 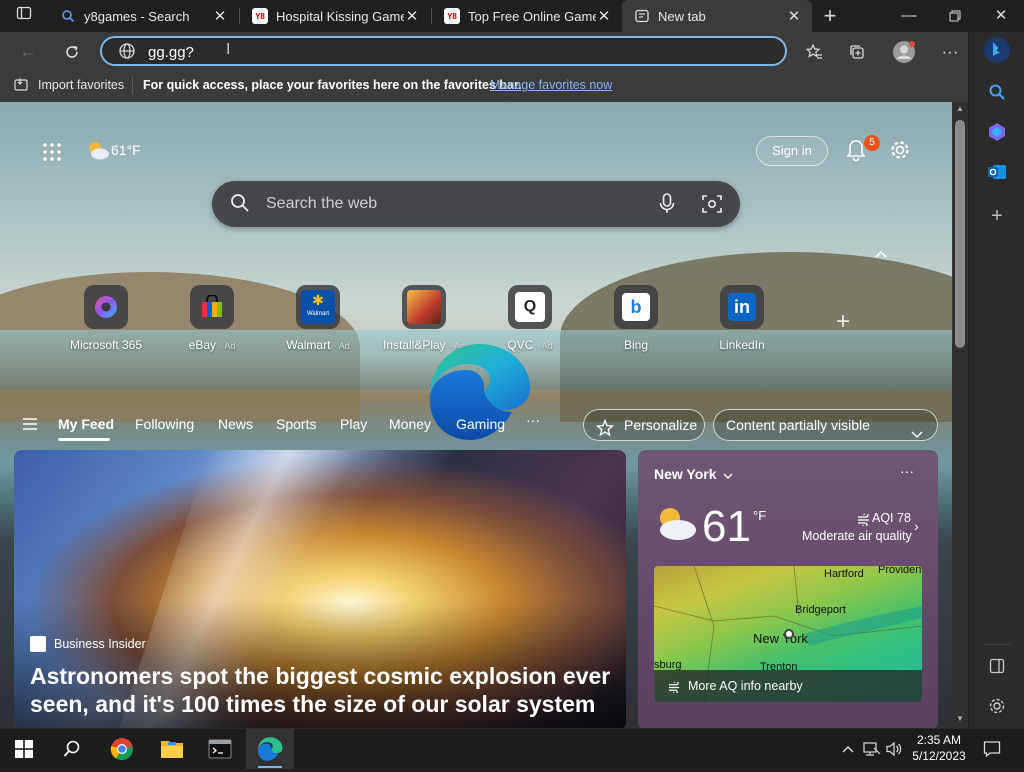 What do you see at coordinates (636, 318) in the screenshot?
I see `quick-link-bing: b Bing` at bounding box center [636, 318].